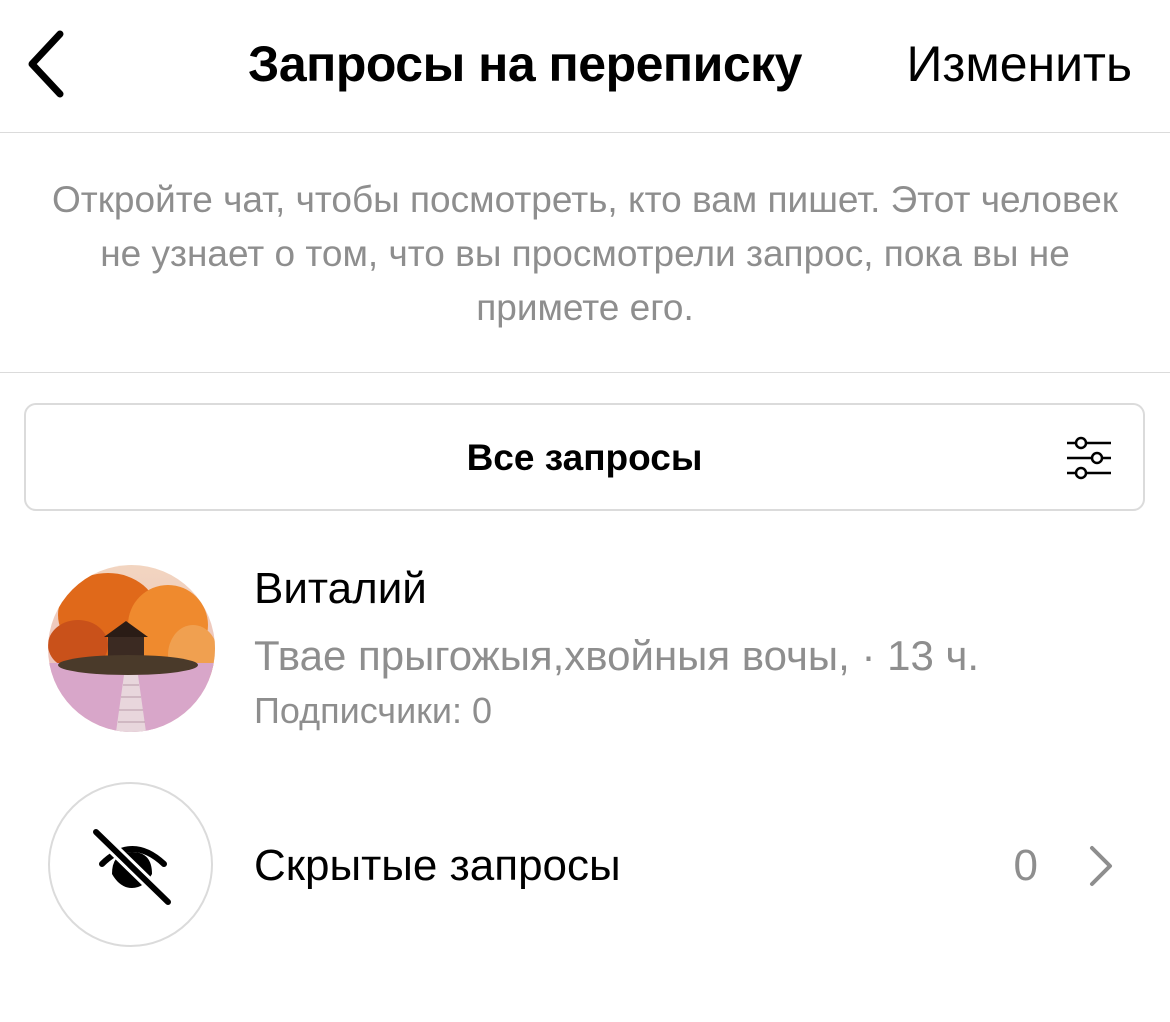 The width and height of the screenshot is (1170, 1022). What do you see at coordinates (1089, 458) in the screenshot?
I see `sliders-icon` at bounding box center [1089, 458].